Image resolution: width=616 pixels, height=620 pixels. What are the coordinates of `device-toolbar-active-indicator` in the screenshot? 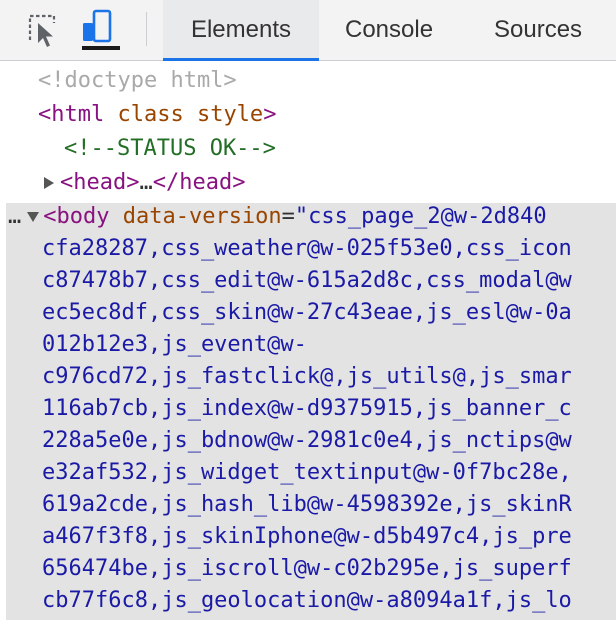 It's located at (101, 48).